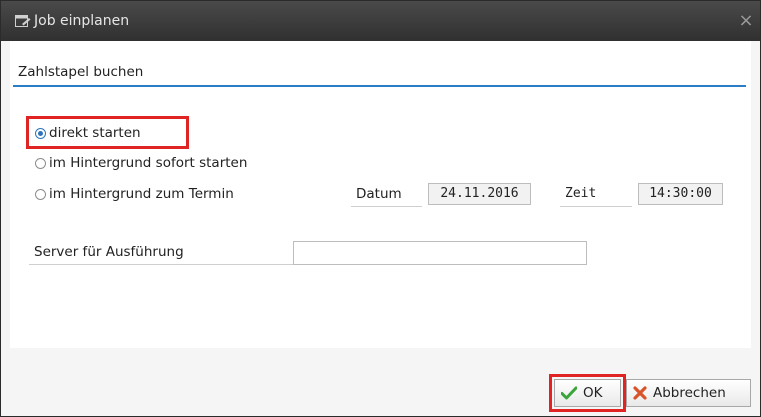  I want to click on time-label: Zeit, so click(596, 195).